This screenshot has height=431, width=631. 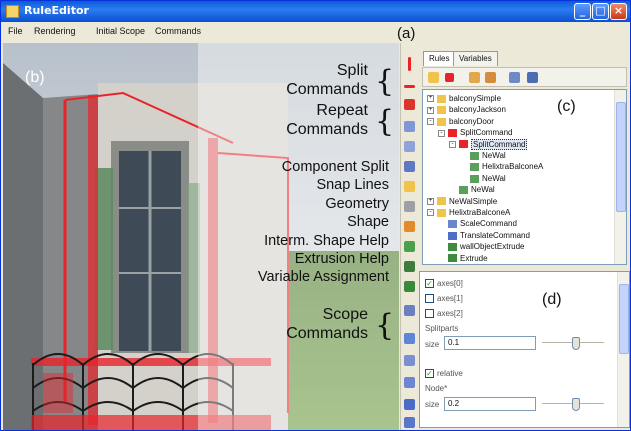 I want to click on component-split-icon, so click(x=409, y=166).